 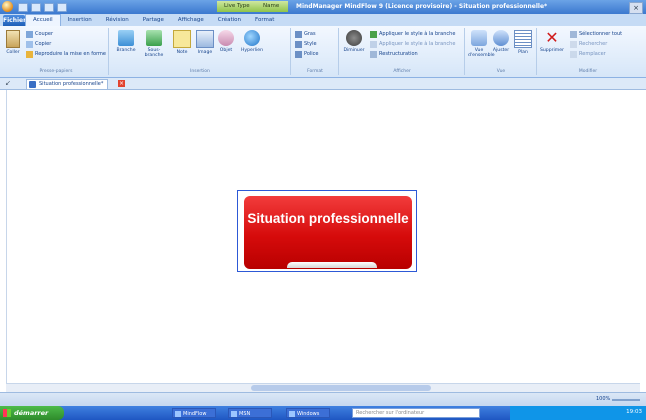 What do you see at coordinates (298, 44) in the screenshot?
I see `style-icon` at bounding box center [298, 44].